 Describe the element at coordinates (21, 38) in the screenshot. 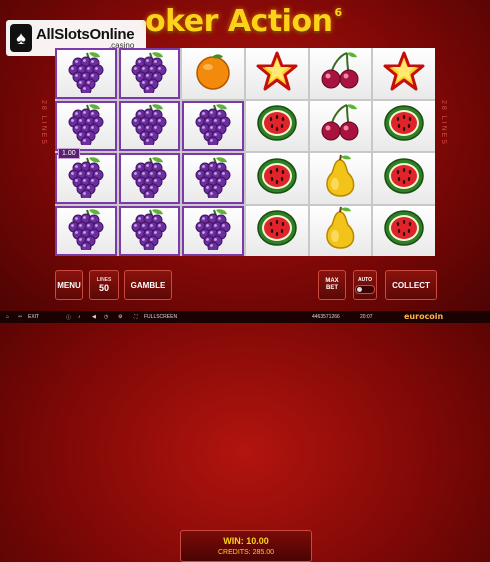

I see `spade-icon: ♠` at that location.